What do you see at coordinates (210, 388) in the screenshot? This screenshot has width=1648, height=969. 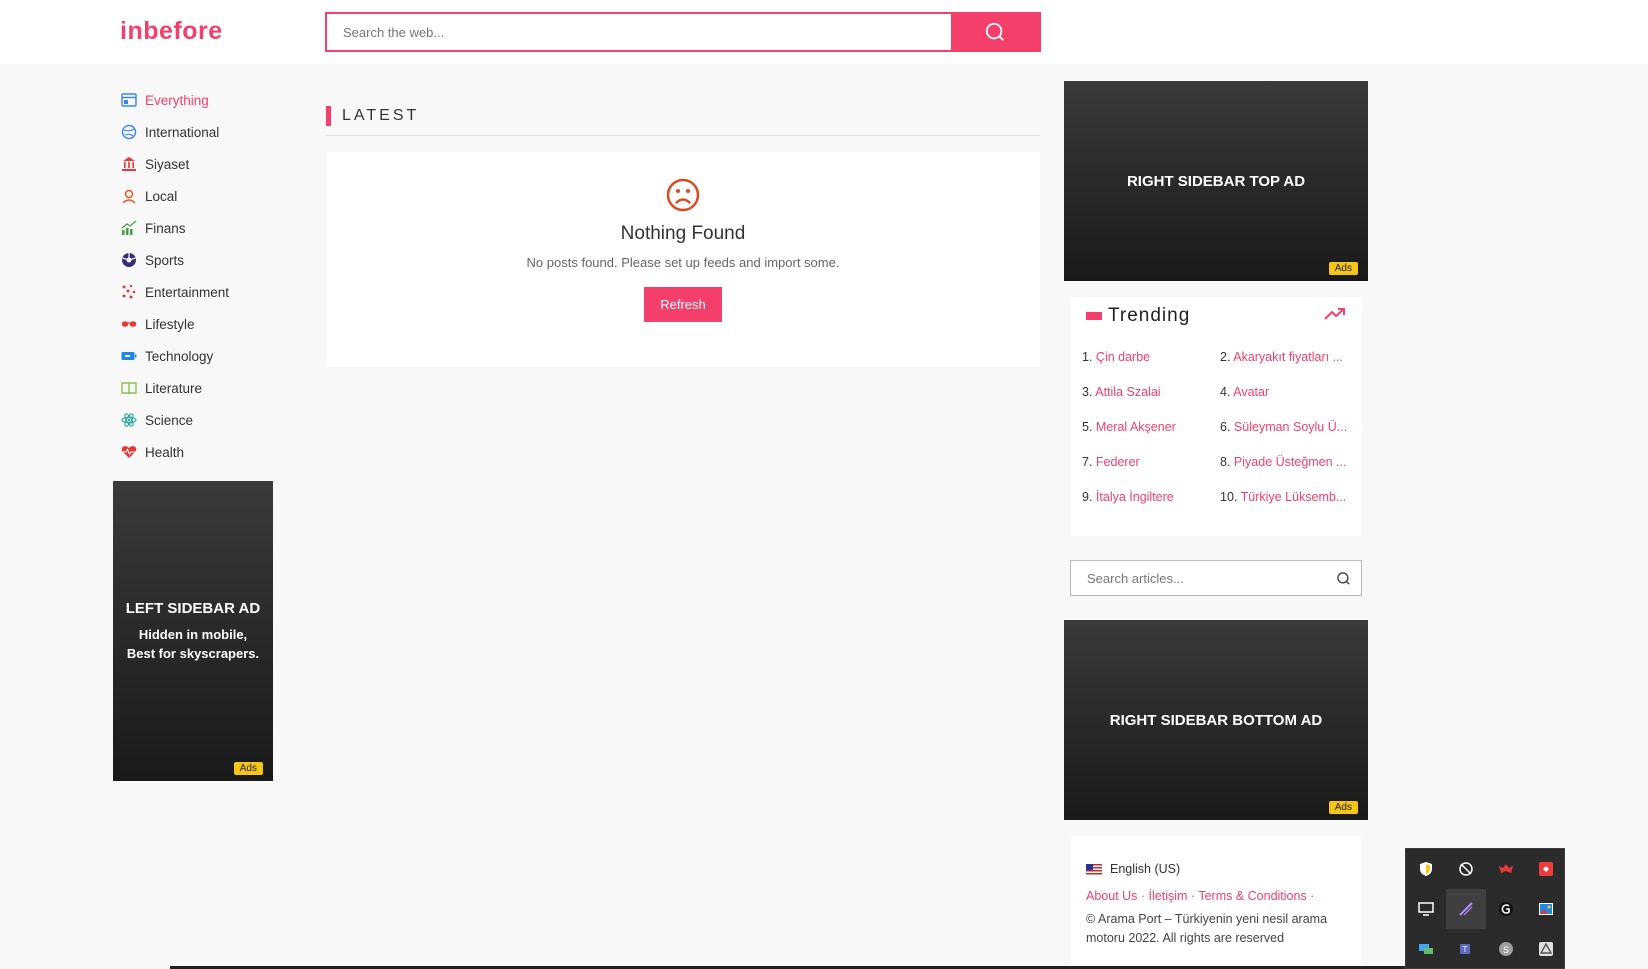 I see `nav-item-literature: Literature` at bounding box center [210, 388].